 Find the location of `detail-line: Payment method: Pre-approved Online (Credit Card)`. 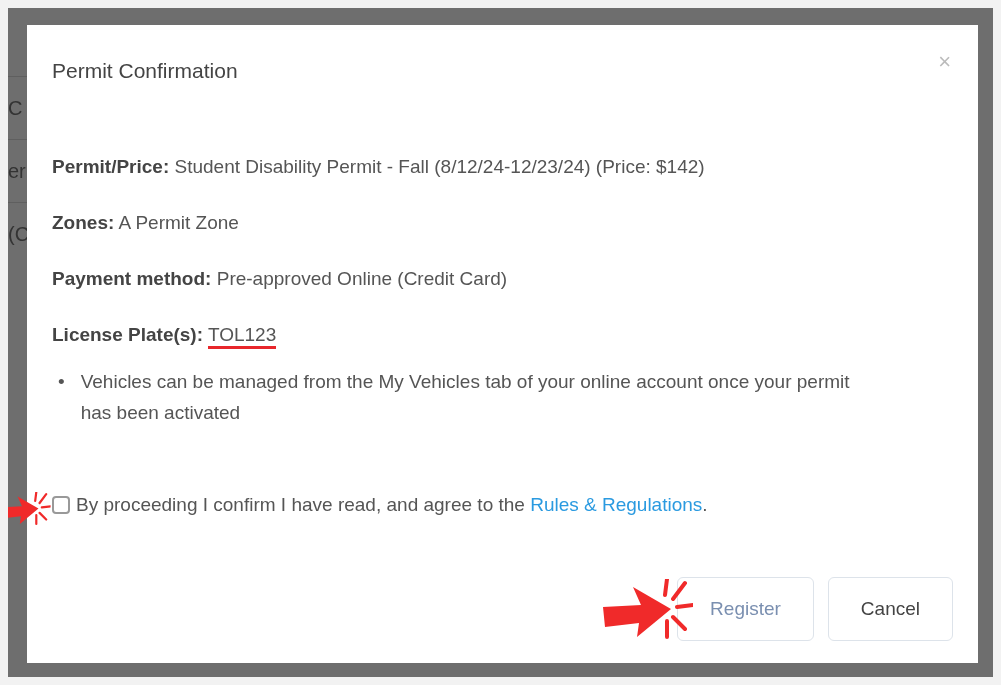

detail-line: Payment method: Pre-approved Online (Credit Card) is located at coordinates (280, 279).